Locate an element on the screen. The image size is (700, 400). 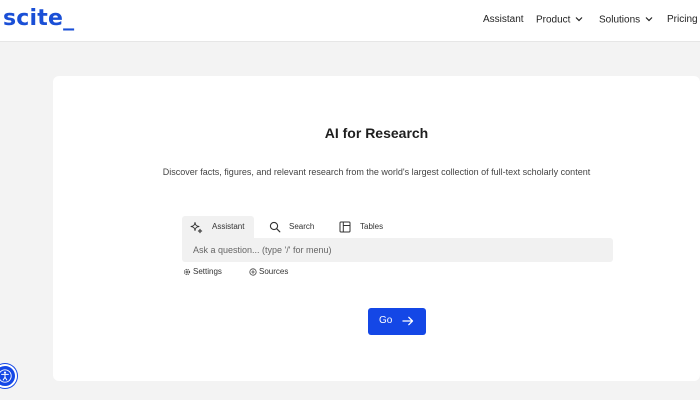
tab-search-label: Search is located at coordinates (302, 226).